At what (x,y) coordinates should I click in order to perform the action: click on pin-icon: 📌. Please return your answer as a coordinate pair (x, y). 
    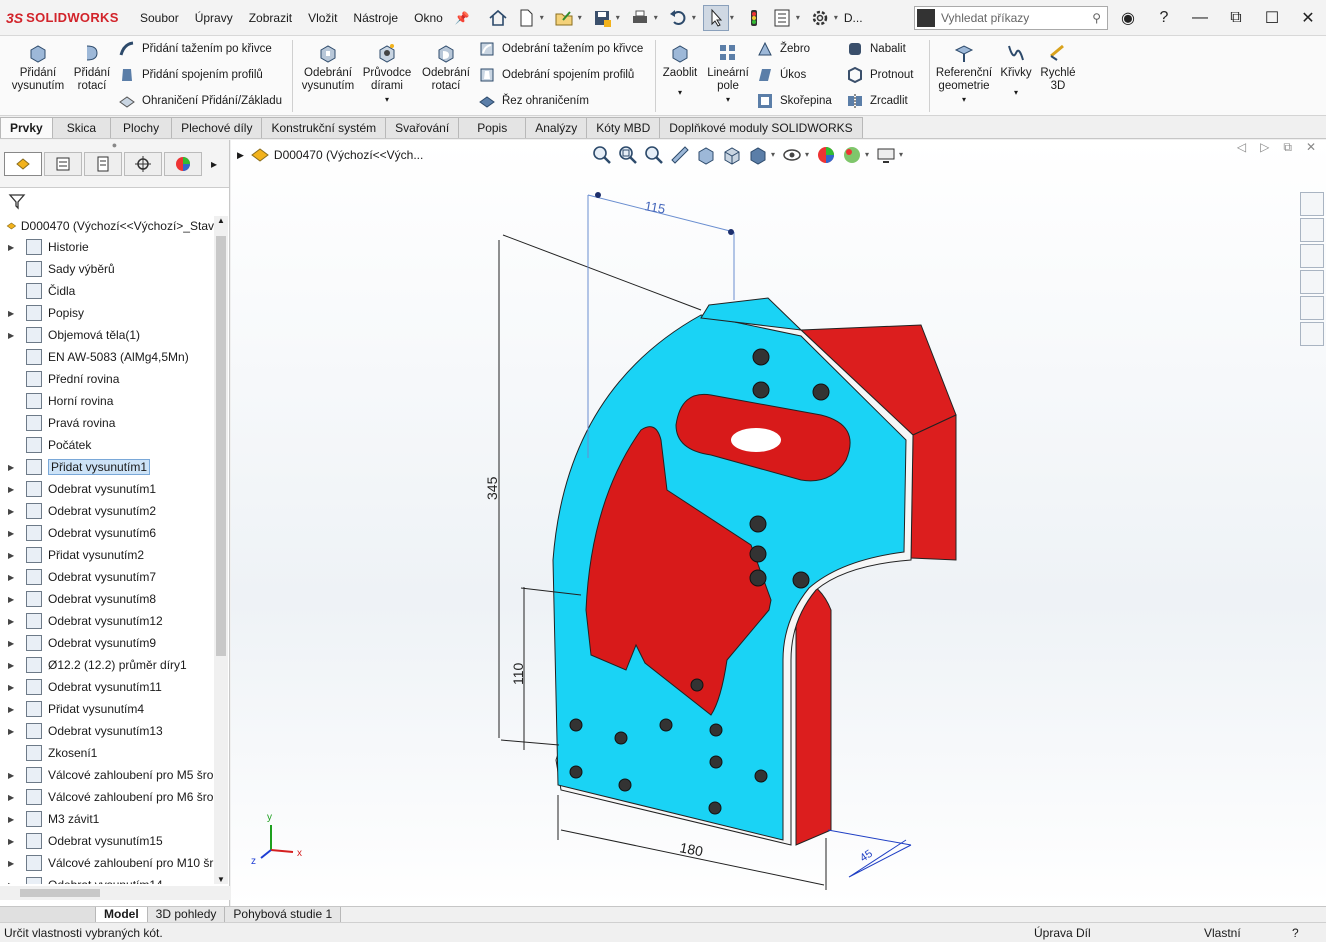
    Looking at the image, I should click on (462, 18).